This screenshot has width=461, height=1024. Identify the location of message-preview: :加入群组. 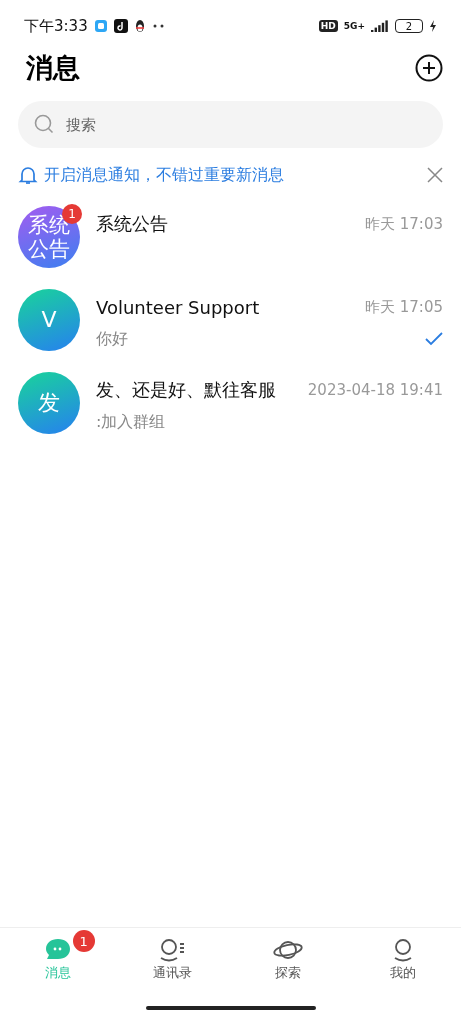
(131, 422).